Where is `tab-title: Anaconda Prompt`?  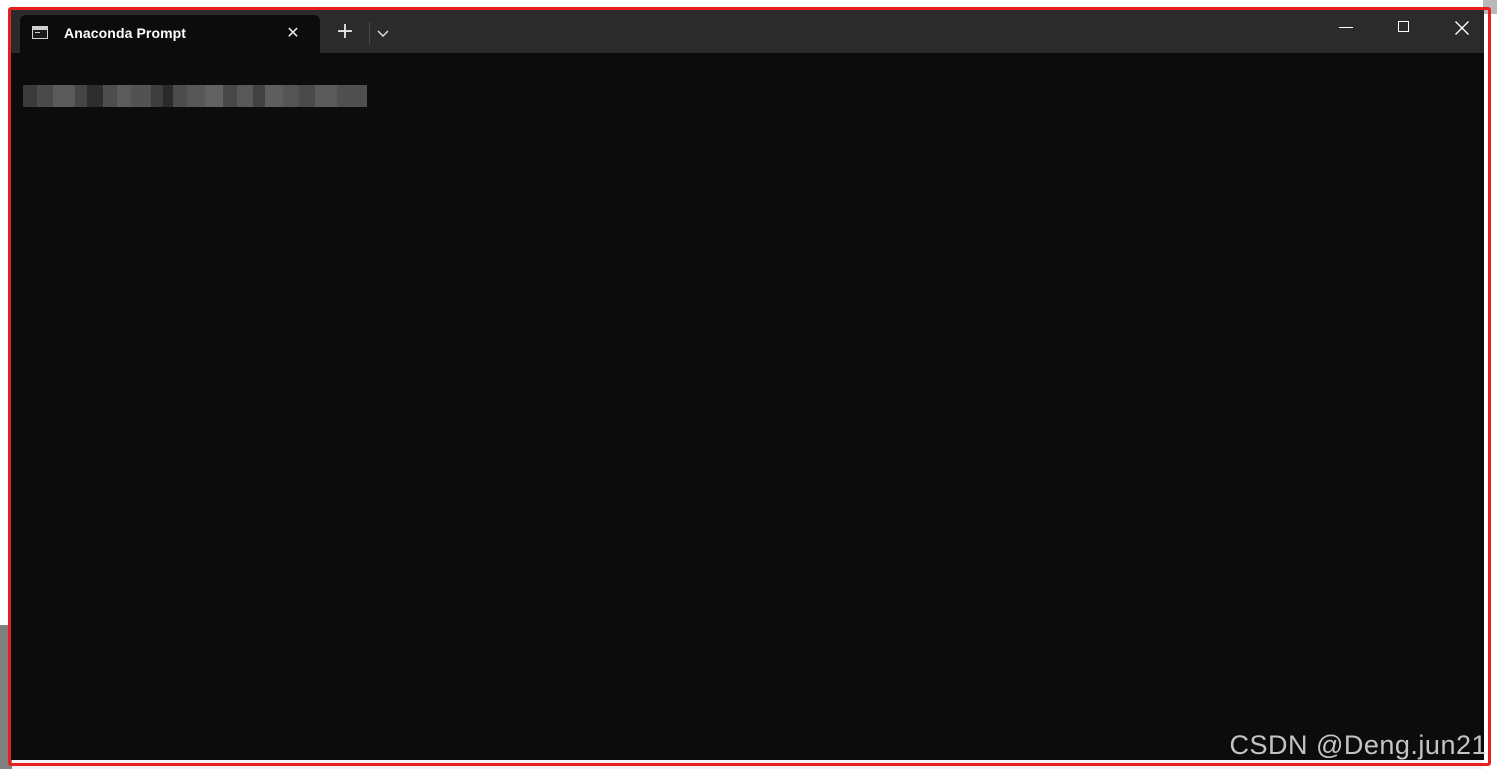 tab-title: Anaconda Prompt is located at coordinates (125, 33).